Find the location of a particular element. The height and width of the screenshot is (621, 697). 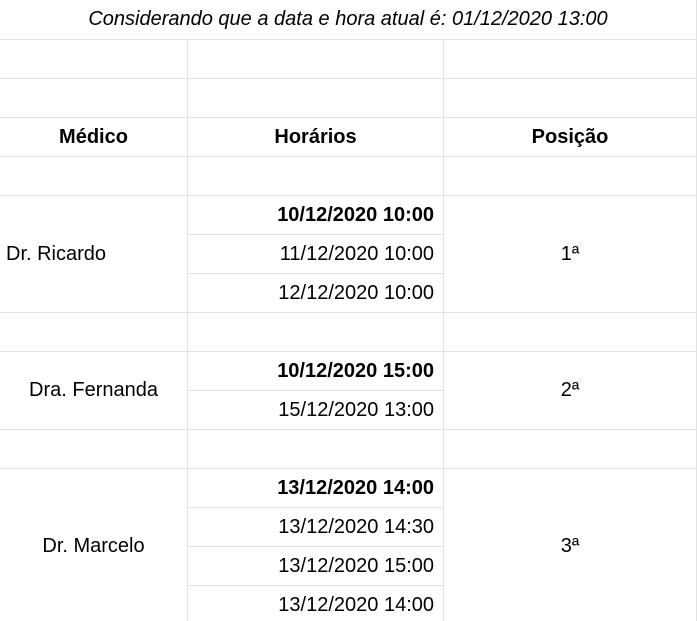

header-posicao-label: Posição is located at coordinates (570, 136).